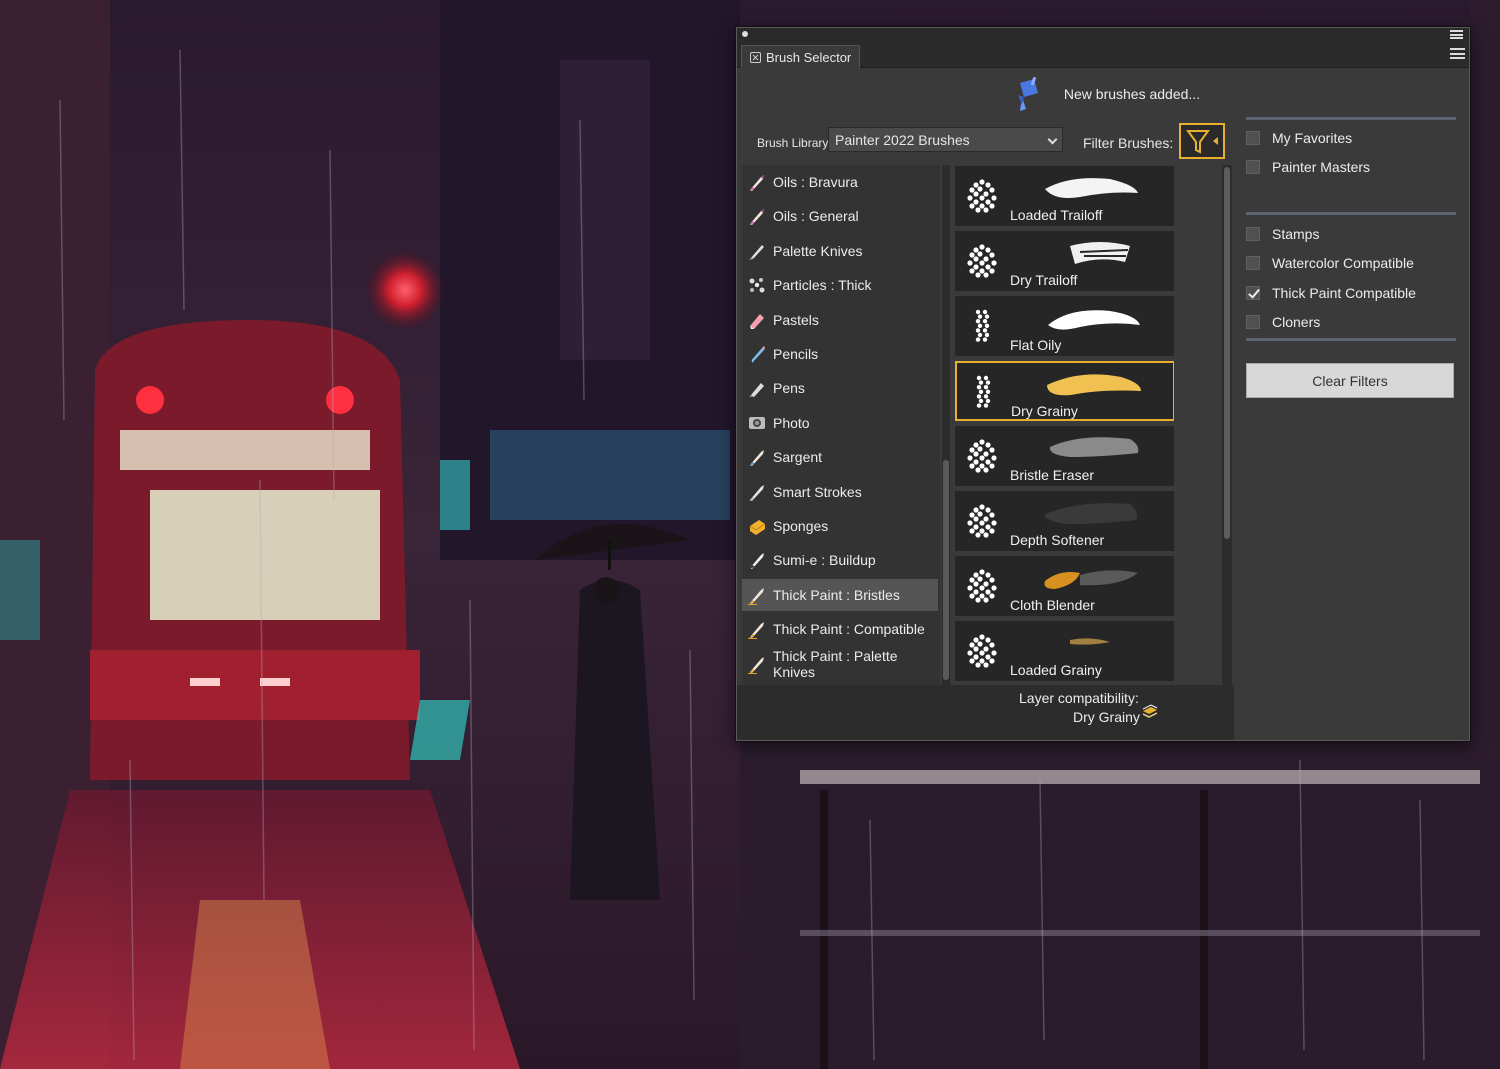 The width and height of the screenshot is (1500, 1069). Describe the element at coordinates (1056, 670) in the screenshot. I see `brush-variant-label: Loaded Grainy` at that location.